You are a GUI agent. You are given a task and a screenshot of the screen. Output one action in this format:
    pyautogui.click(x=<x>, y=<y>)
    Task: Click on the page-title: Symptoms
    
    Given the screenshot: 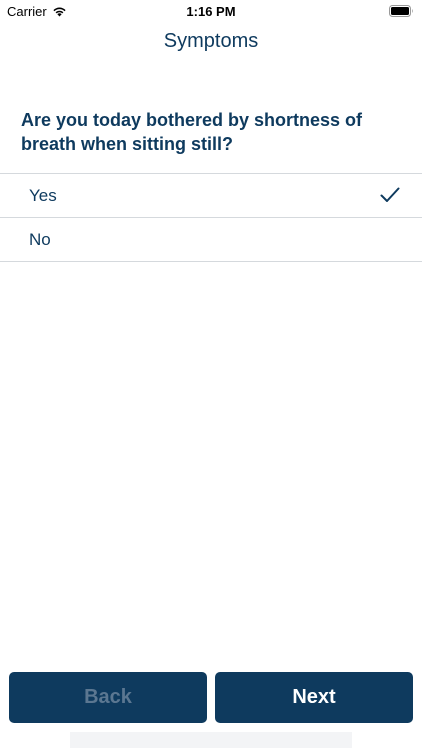 What is the action you would take?
    pyautogui.click(x=211, y=41)
    